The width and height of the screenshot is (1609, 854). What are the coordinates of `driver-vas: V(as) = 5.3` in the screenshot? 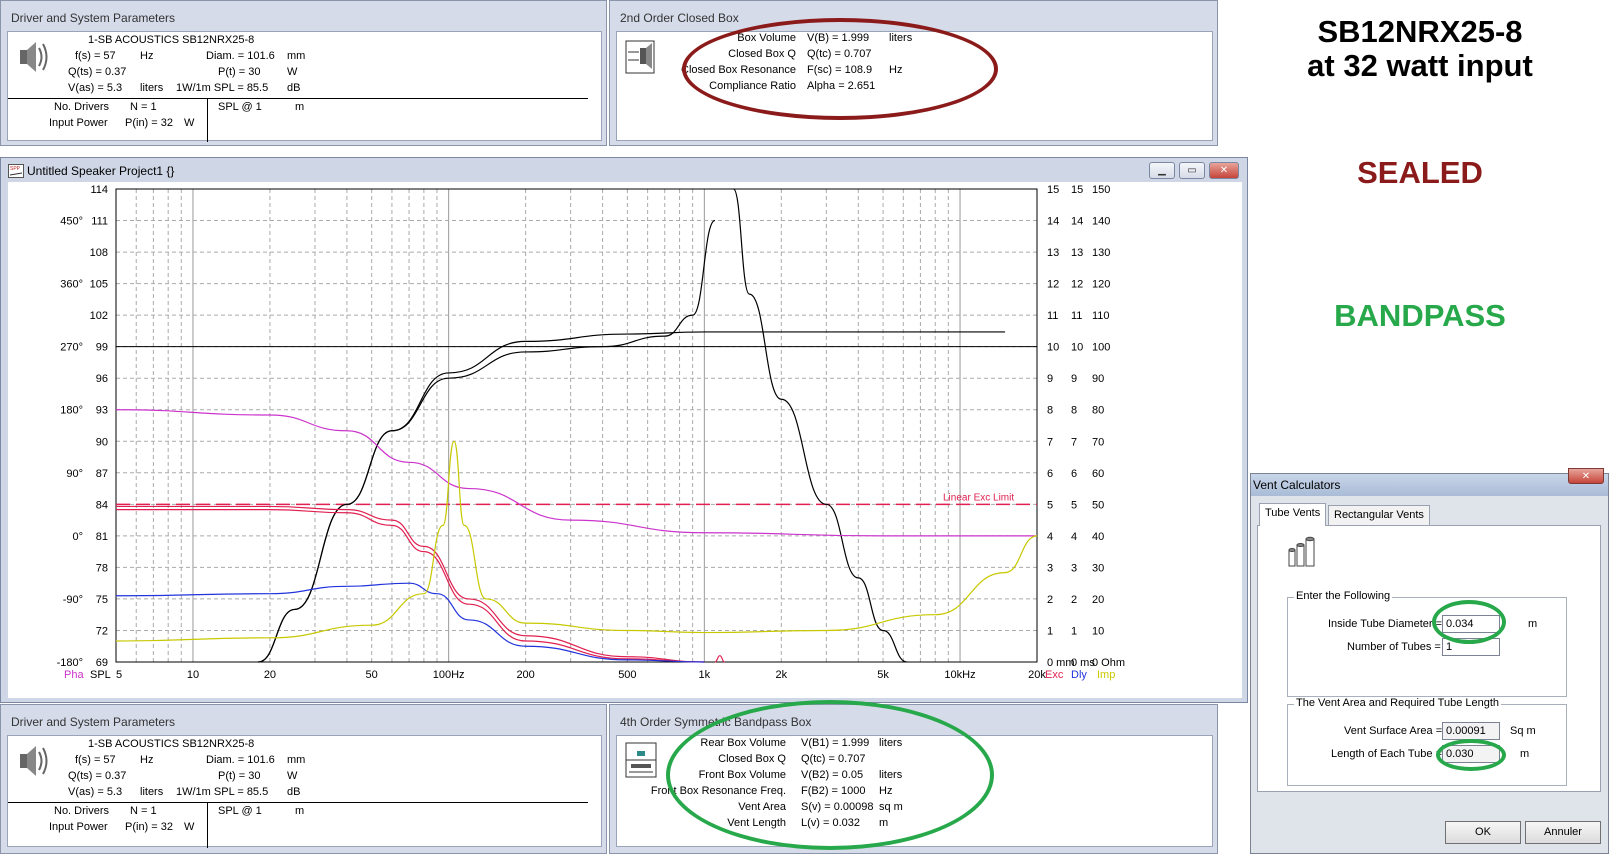 It's located at (95, 88).